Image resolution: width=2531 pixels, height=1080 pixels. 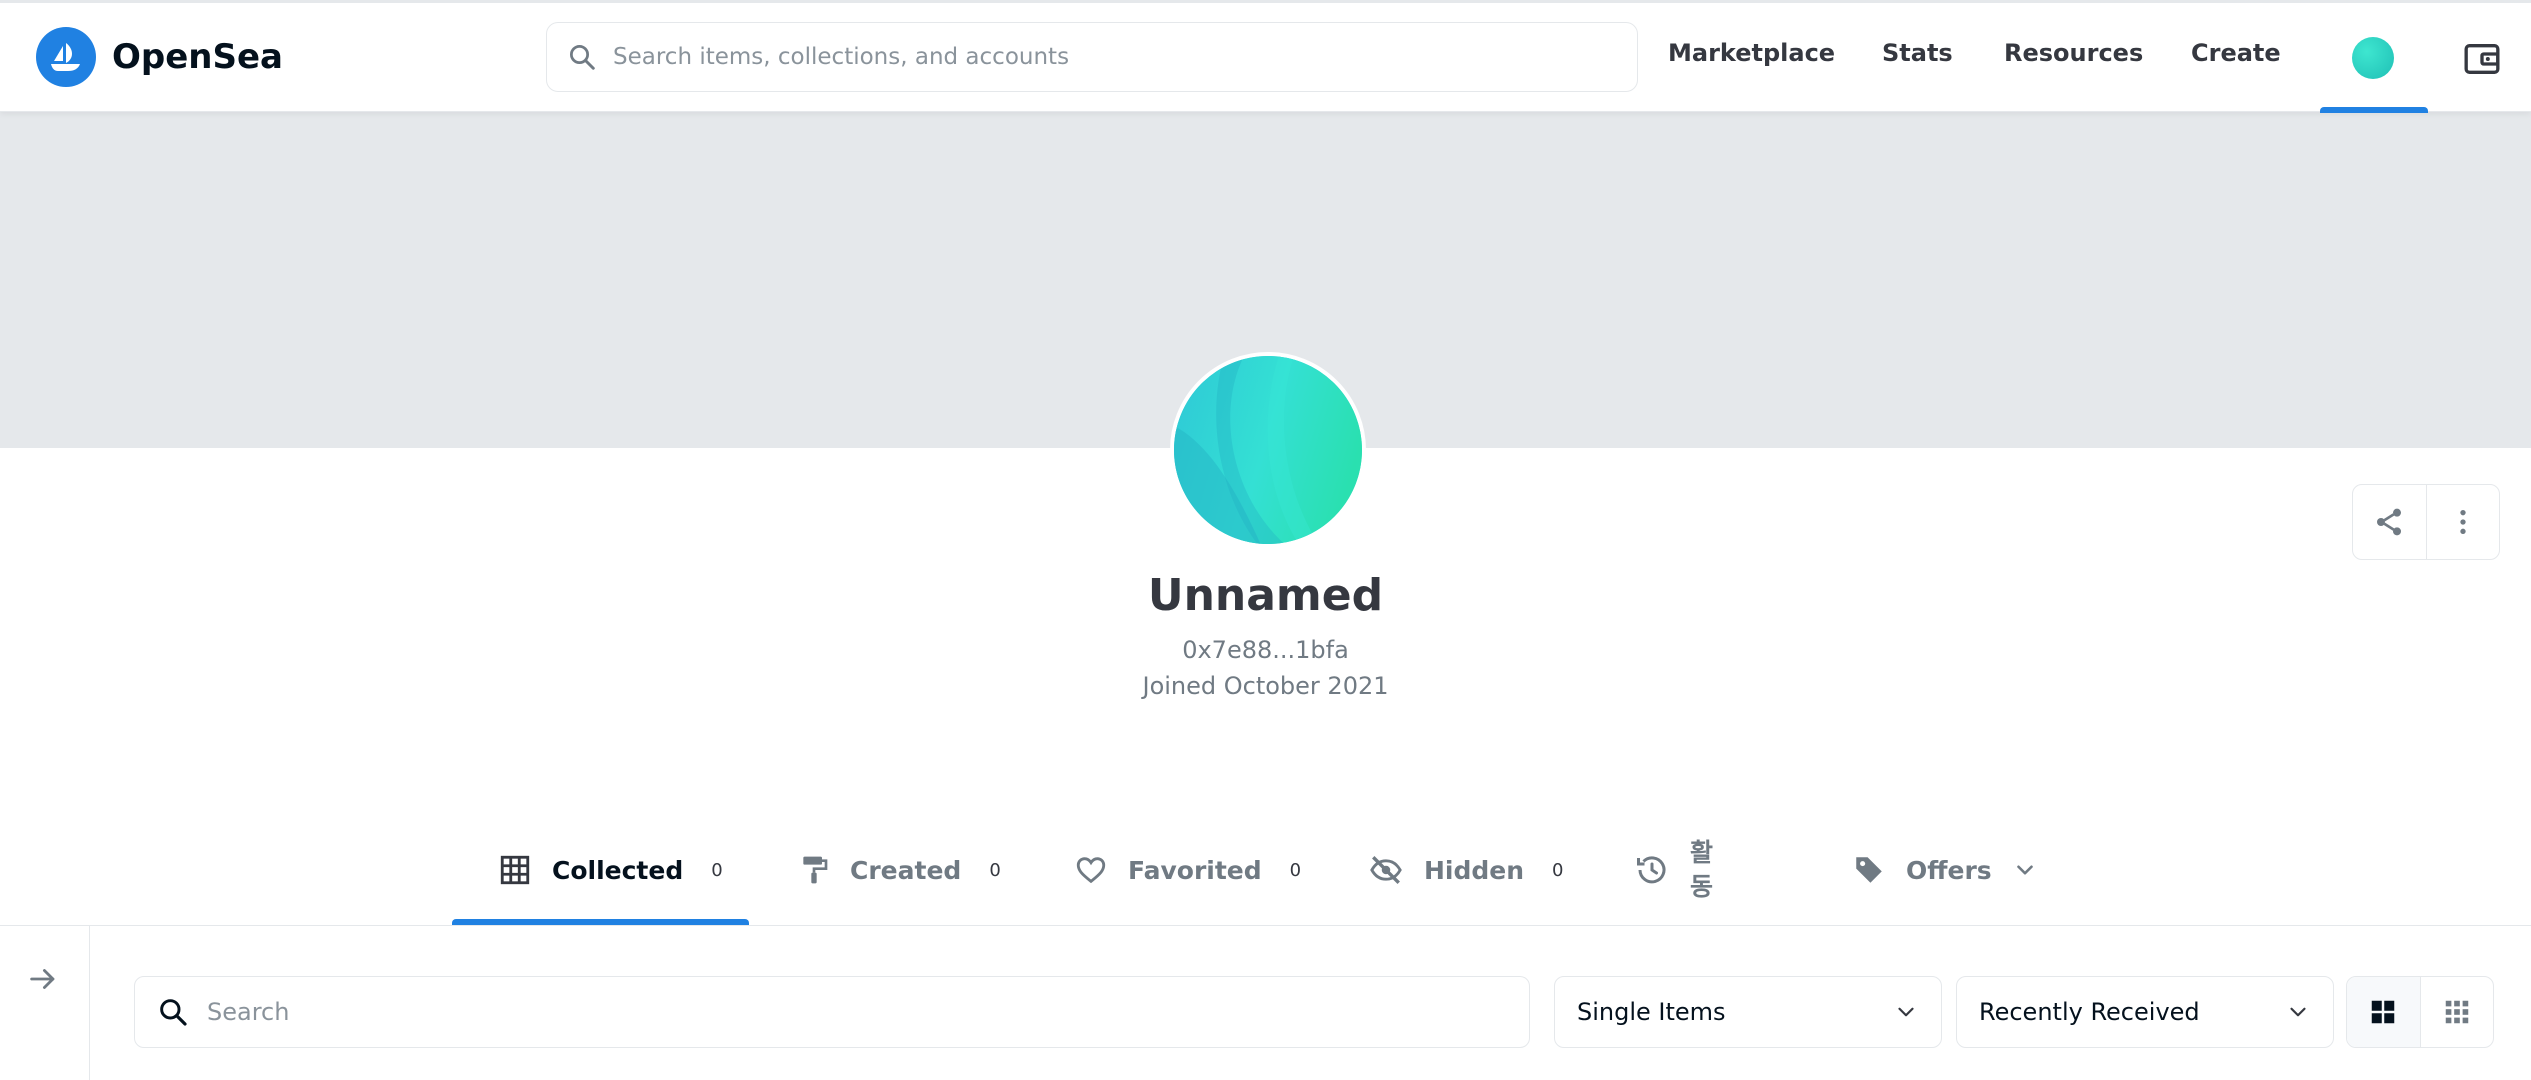 What do you see at coordinates (1195, 870) in the screenshot?
I see `tab-favorited-label: Favorited` at bounding box center [1195, 870].